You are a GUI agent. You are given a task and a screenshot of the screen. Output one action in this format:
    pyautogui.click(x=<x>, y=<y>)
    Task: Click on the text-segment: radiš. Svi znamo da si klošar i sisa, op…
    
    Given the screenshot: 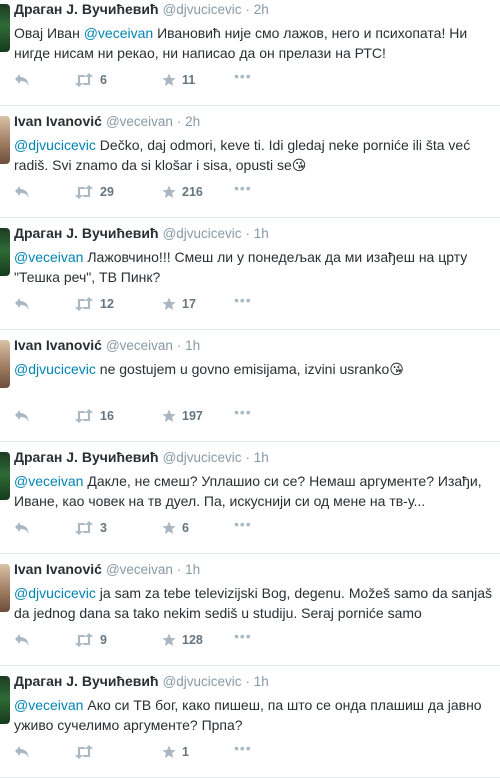 What is the action you would take?
    pyautogui.click(x=160, y=165)
    